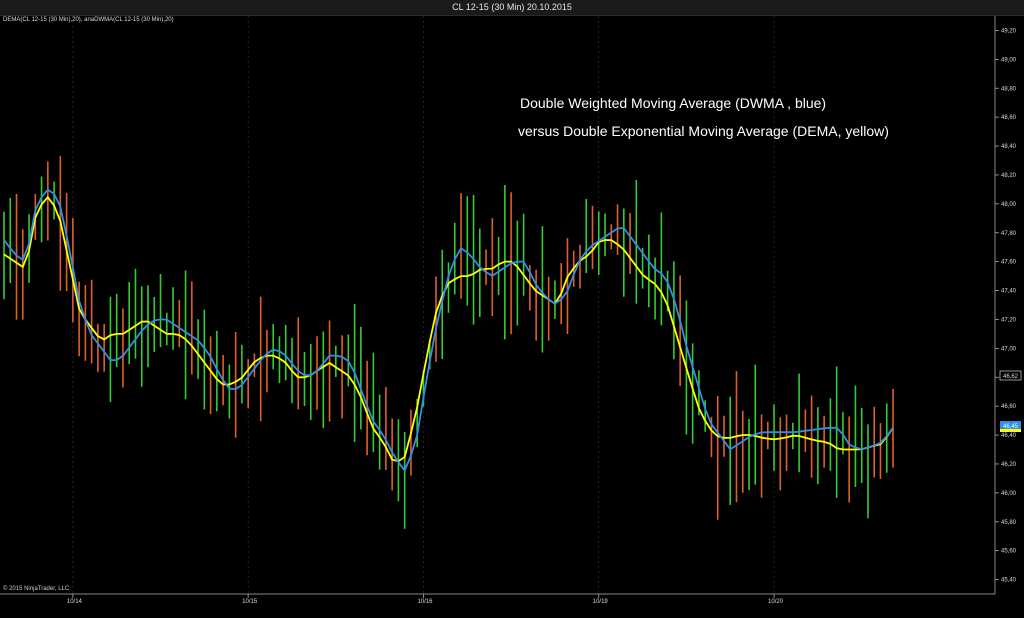 The image size is (1024, 618). Describe the element at coordinates (36, 589) in the screenshot. I see `copyright-notice: © 2015 NinjaTrader, LLC` at that location.